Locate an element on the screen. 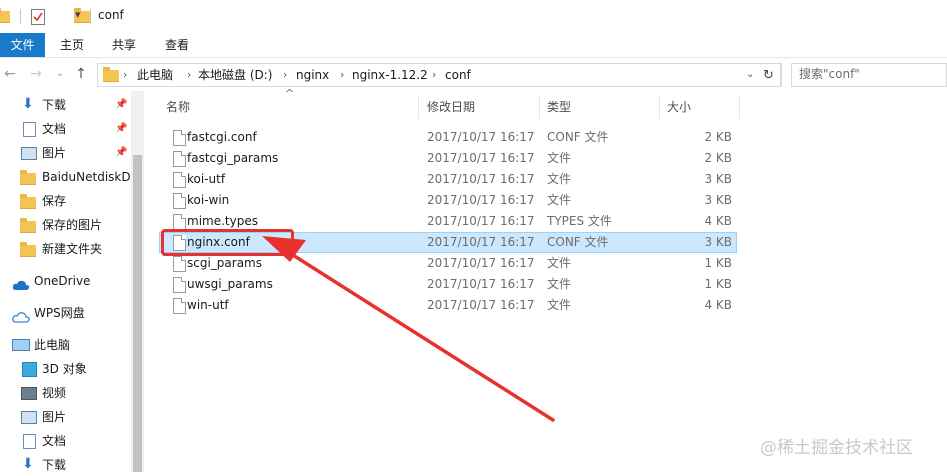 The image size is (947, 476). annotation-arrow is located at coordinates (408, 329).